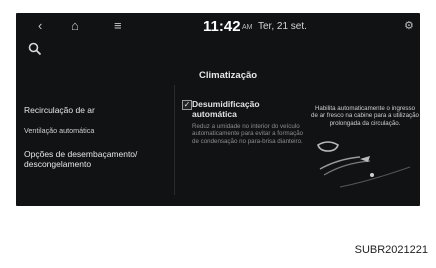  What do you see at coordinates (247, 27) in the screenshot?
I see `clock-ampm: AM` at bounding box center [247, 27].